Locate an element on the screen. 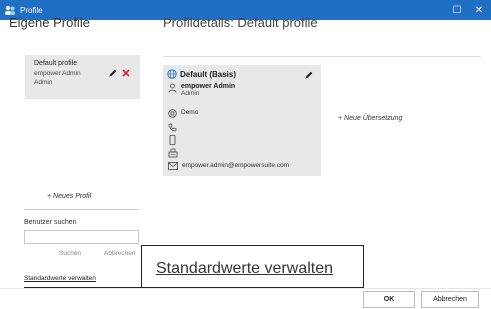 This screenshot has height=309, width=491. fax-row is located at coordinates (175, 153).